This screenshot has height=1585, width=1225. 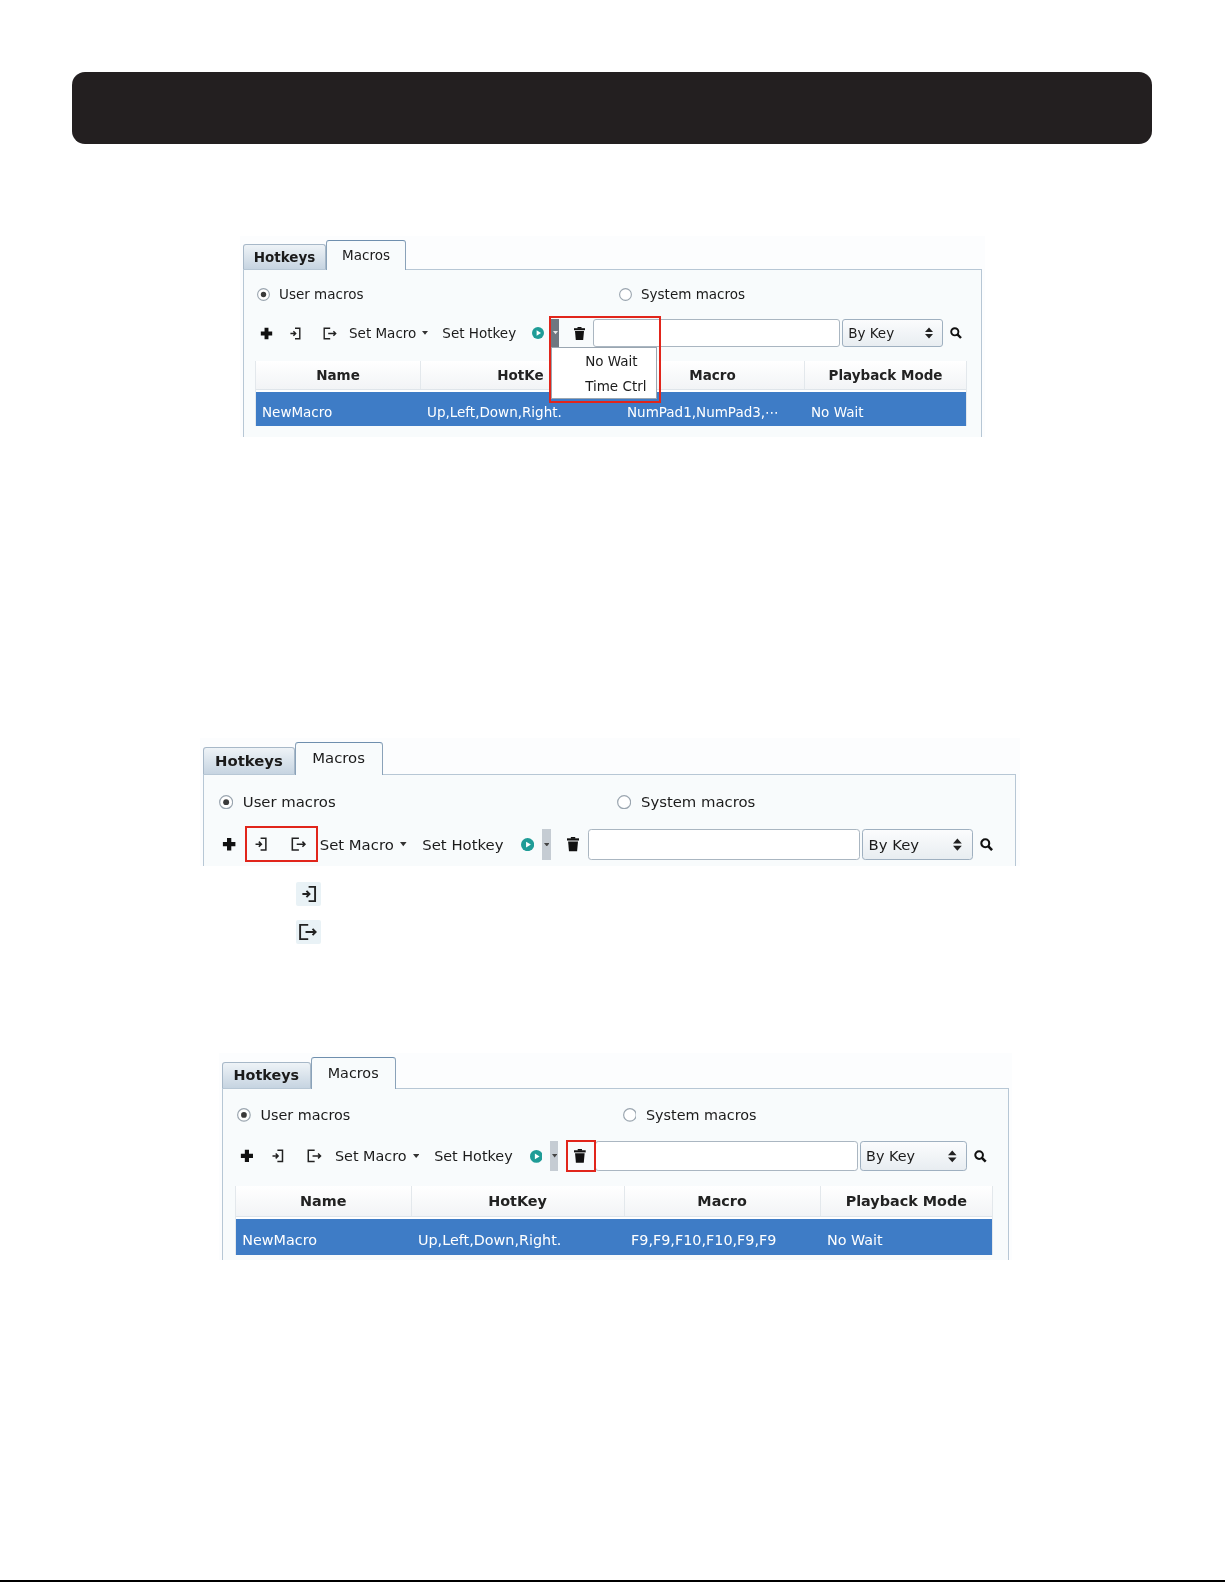 What do you see at coordinates (703, 412) in the screenshot?
I see `table-cell-text: NumPad1,NumPad3,⋯` at bounding box center [703, 412].